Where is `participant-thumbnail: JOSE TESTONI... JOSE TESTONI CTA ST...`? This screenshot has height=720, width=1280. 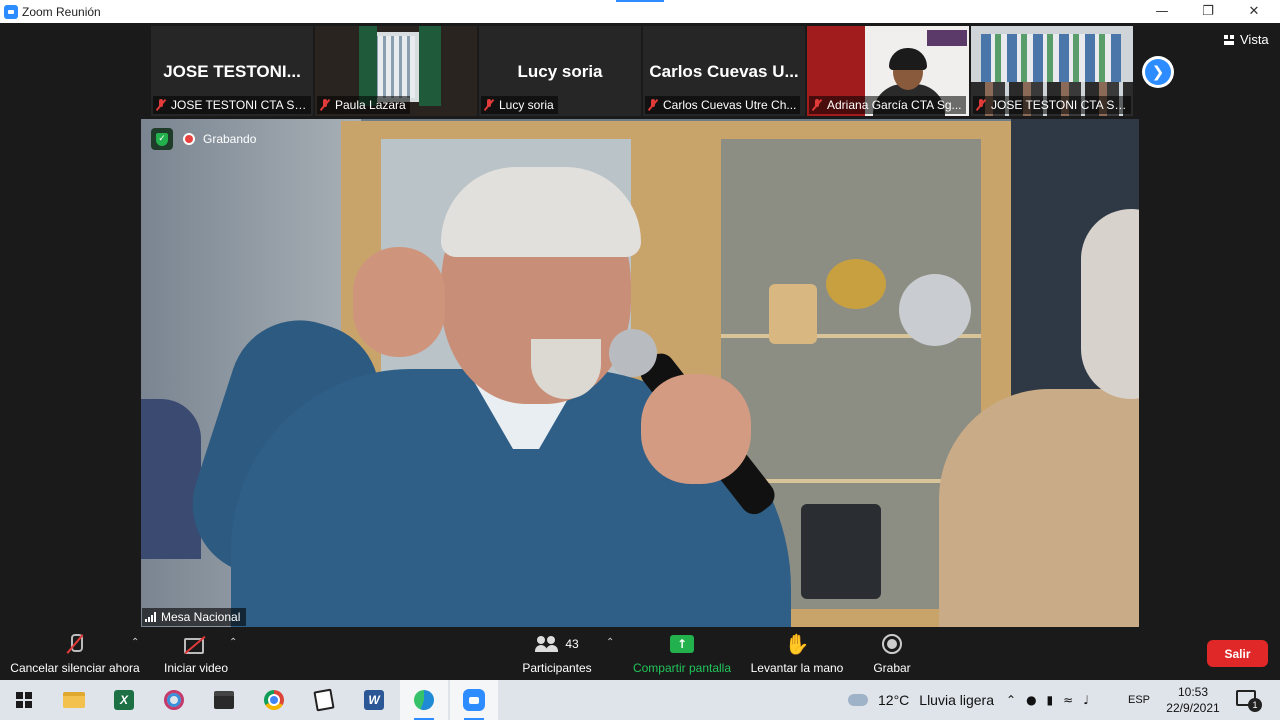
participant-thumbnail: JOSE TESTONI... JOSE TESTONI CTA ST... is located at coordinates (232, 71).